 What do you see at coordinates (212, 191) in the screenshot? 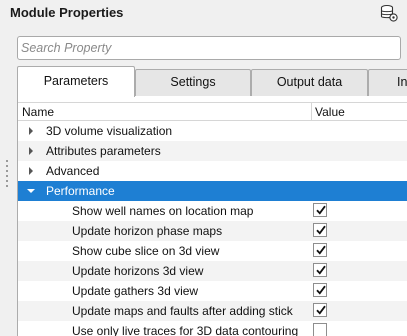
I see `group-row-performance: Performance` at bounding box center [212, 191].